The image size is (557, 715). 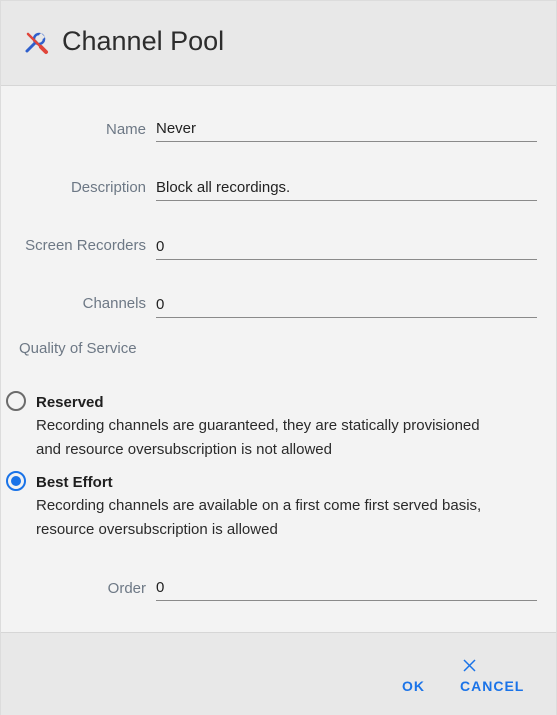 What do you see at coordinates (346, 188) in the screenshot?
I see `description-input` at bounding box center [346, 188].